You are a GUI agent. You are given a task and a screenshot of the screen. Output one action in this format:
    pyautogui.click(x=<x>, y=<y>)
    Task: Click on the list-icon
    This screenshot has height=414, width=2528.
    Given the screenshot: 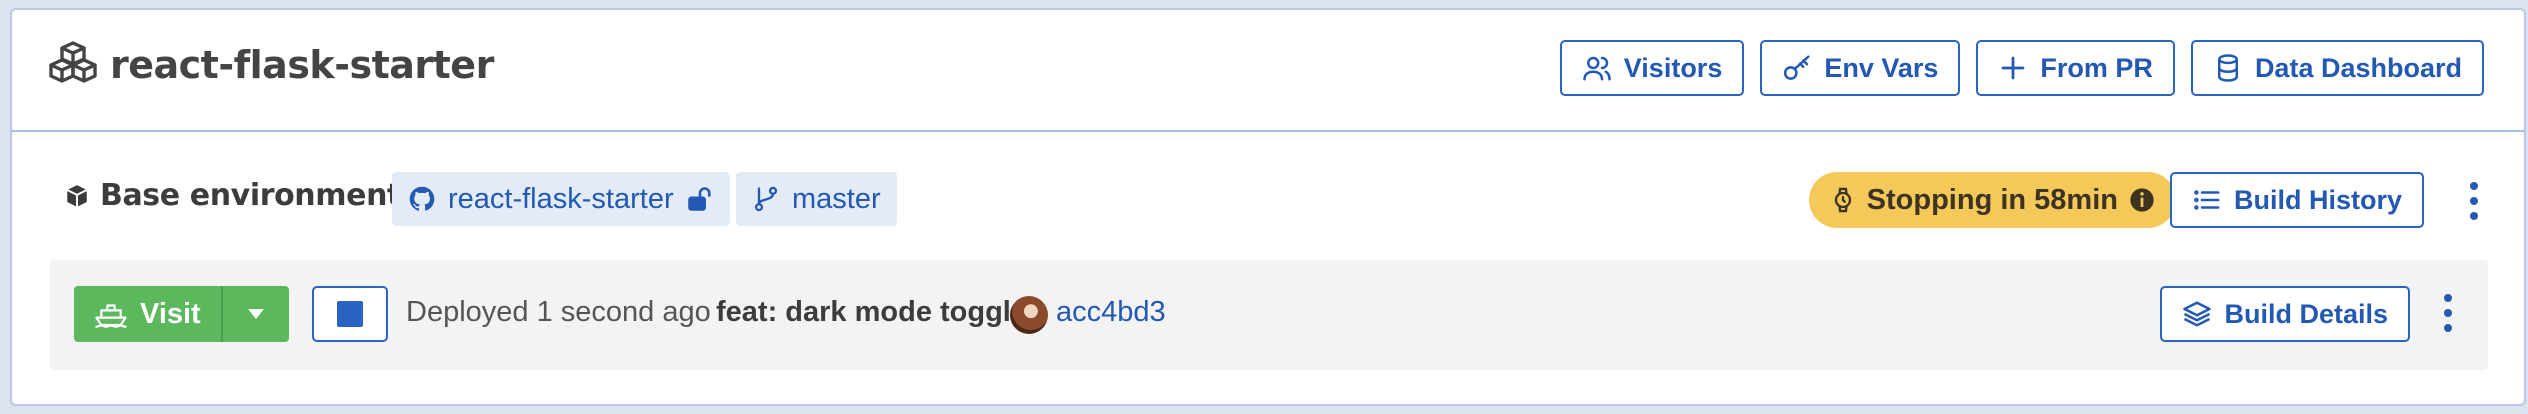 What is the action you would take?
    pyautogui.click(x=2207, y=200)
    